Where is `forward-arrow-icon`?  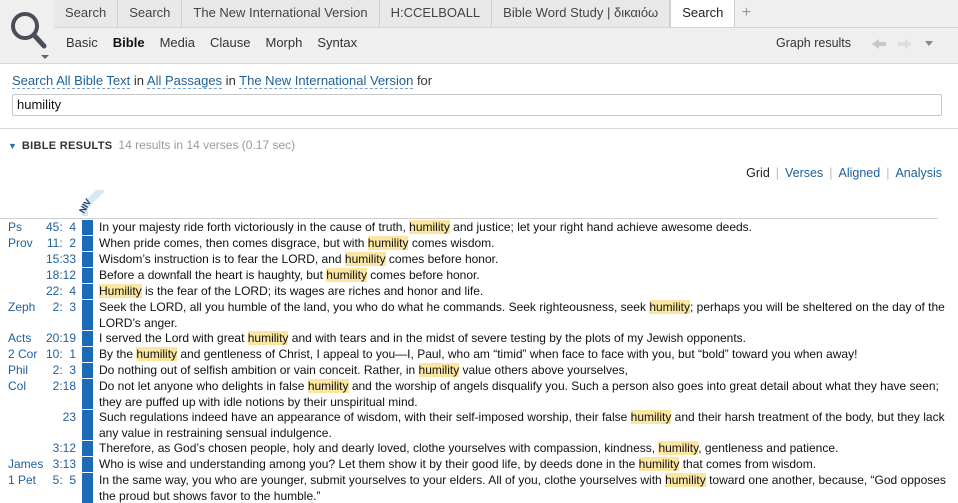
forward-arrow-icon is located at coordinates (905, 44).